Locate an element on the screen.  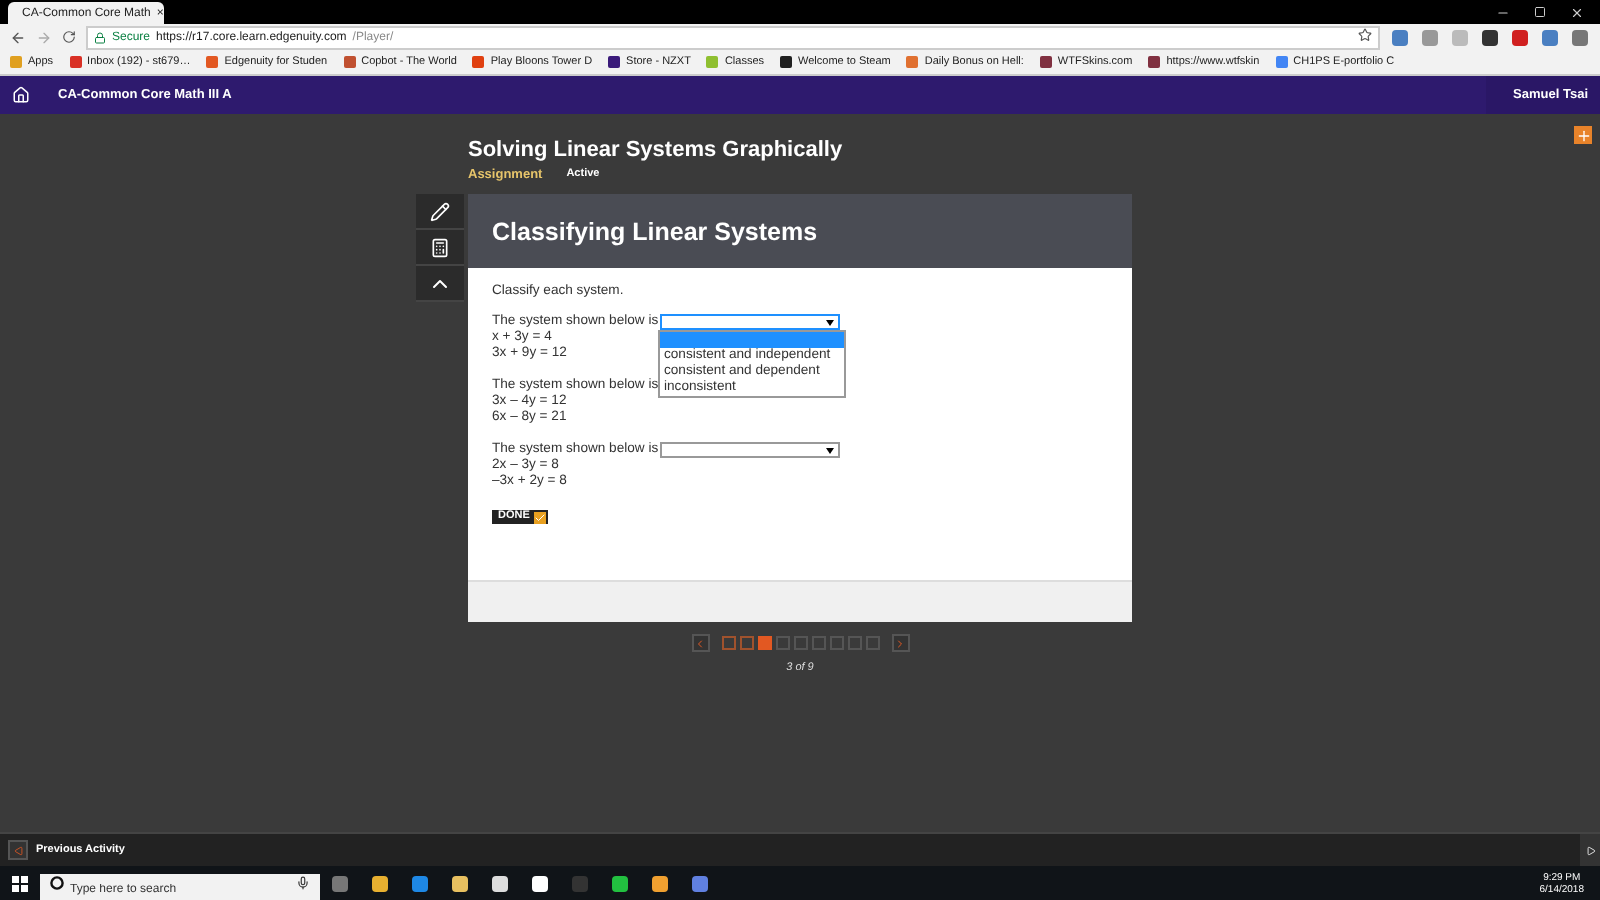
activity-title: Classifying Linear Systems is located at coordinates (800, 231).